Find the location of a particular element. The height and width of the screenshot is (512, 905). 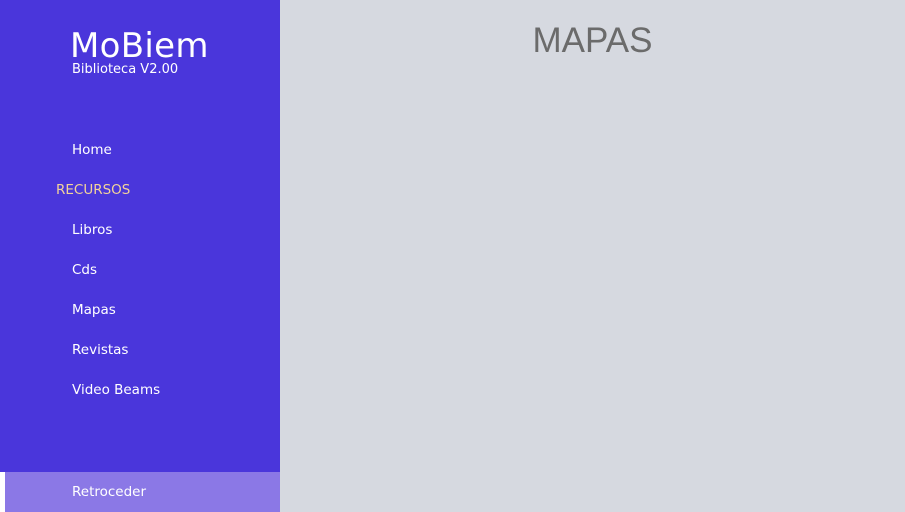

nav-item-libros: Libros is located at coordinates (92, 230).